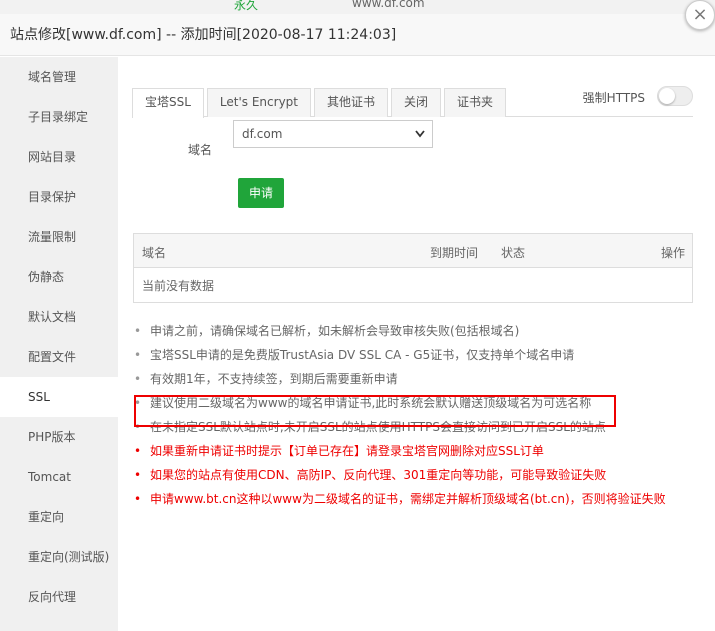 Image resolution: width=715 pixels, height=631 pixels. I want to click on sidebar-item-php: PHP版本, so click(59, 437).